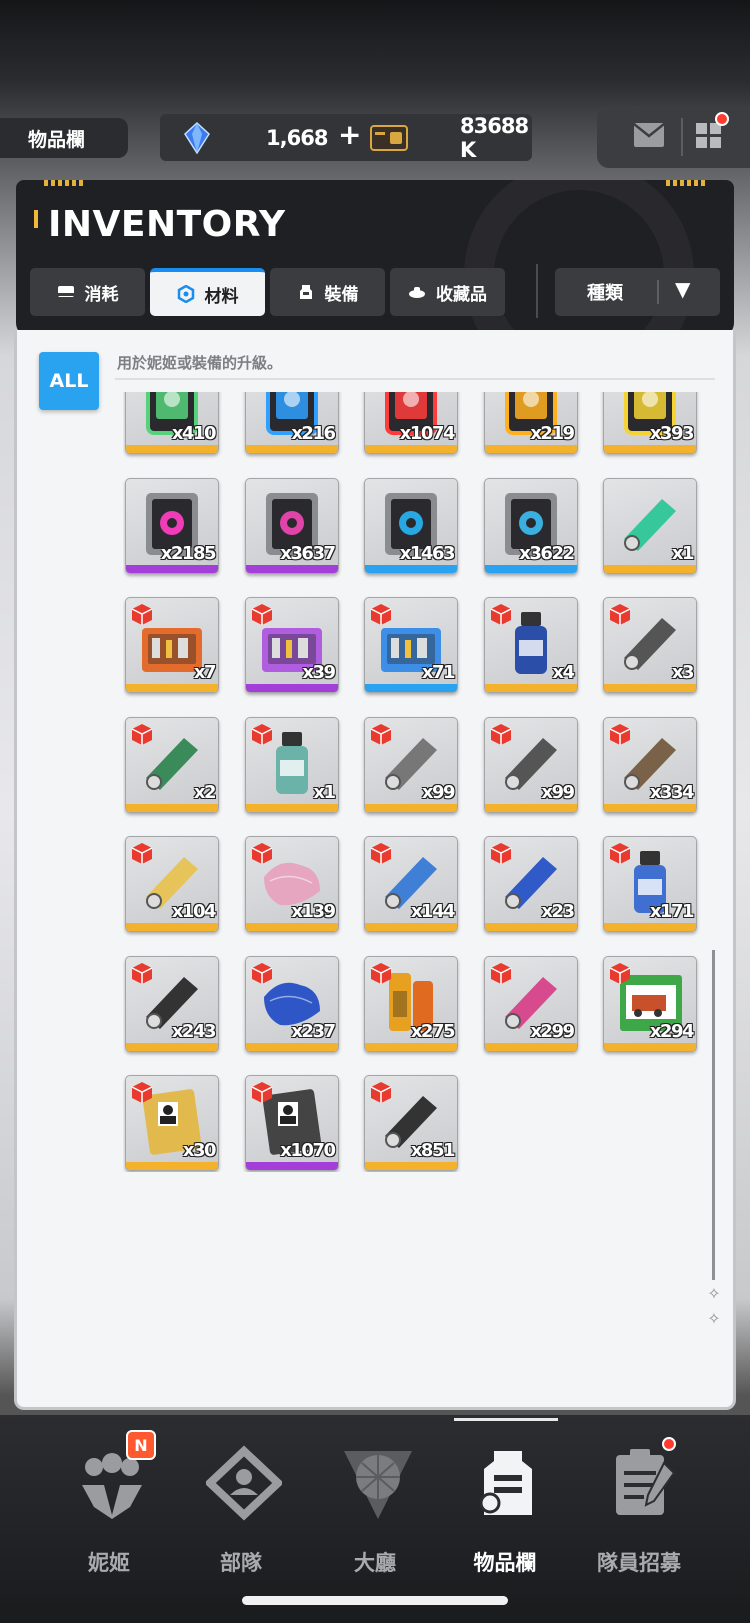  Describe the element at coordinates (241, 1510) in the screenshot. I see `nav-squad: 部隊` at that location.